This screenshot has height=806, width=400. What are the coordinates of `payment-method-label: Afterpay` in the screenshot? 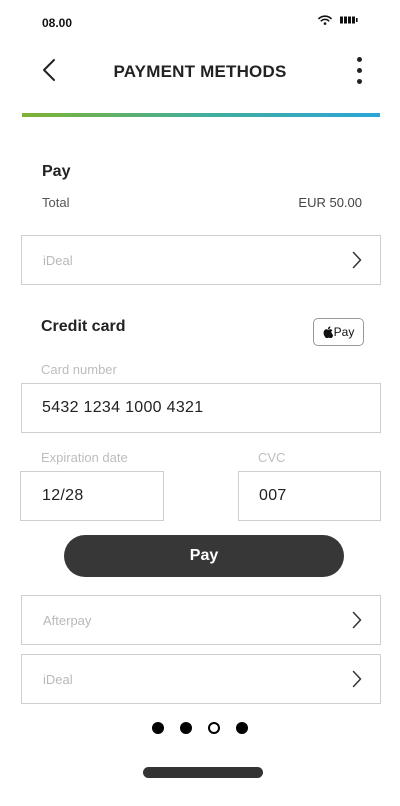 It's located at (67, 620).